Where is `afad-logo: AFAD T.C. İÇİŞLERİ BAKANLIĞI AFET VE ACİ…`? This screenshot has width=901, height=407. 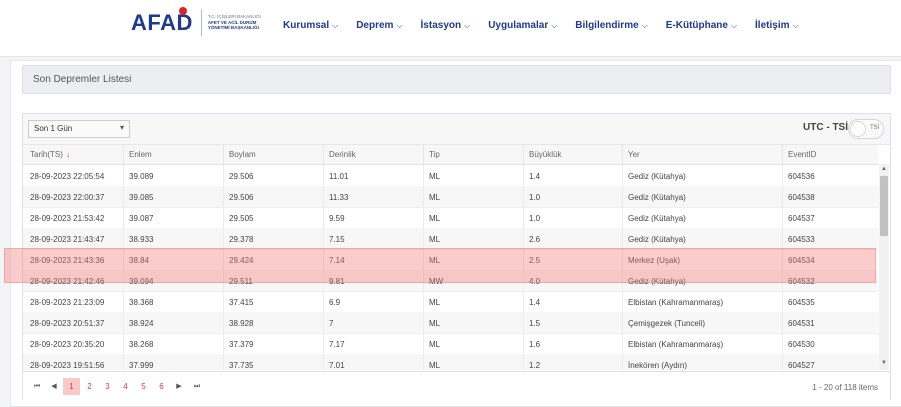 afad-logo: AFAD T.C. İÇİŞLERİ BAKANLIĞI AFET VE ACİ… is located at coordinates (196, 21).